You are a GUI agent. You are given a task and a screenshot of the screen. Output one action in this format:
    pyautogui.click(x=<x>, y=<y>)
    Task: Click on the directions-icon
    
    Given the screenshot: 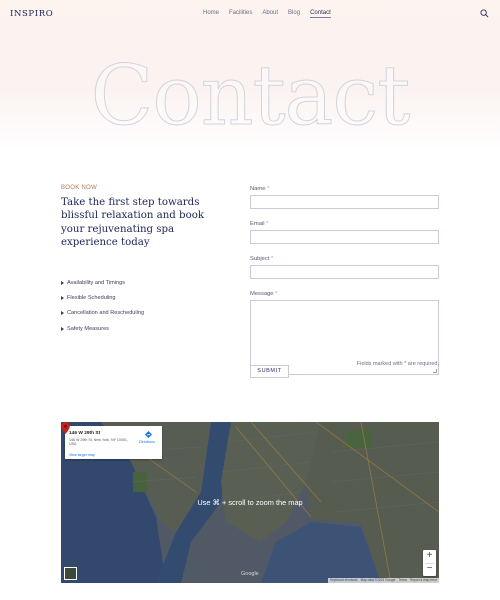 What is the action you would take?
    pyautogui.click(x=148, y=434)
    